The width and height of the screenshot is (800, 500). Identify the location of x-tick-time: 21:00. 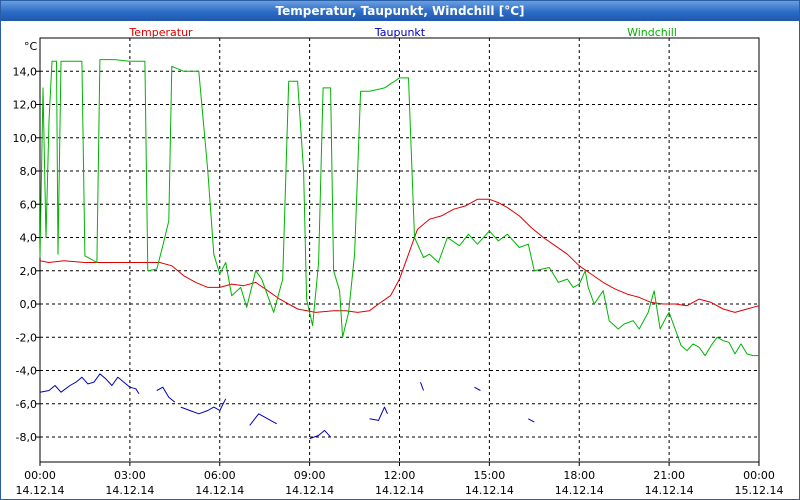
(669, 475).